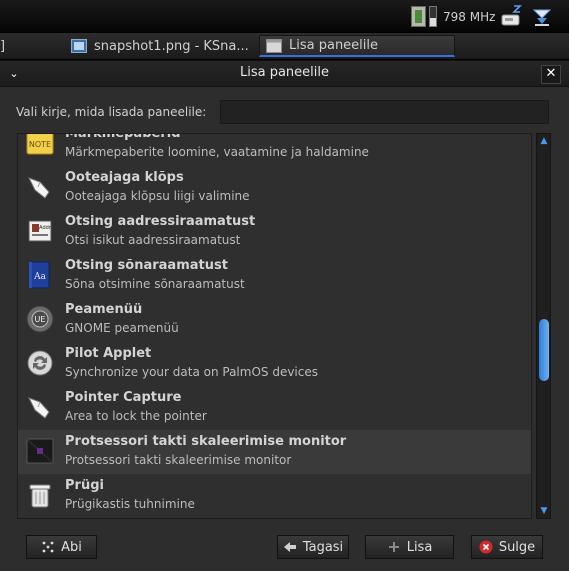 The height and width of the screenshot is (571, 569). Describe the element at coordinates (123, 397) in the screenshot. I see `item-name: Pointer Capture` at that location.